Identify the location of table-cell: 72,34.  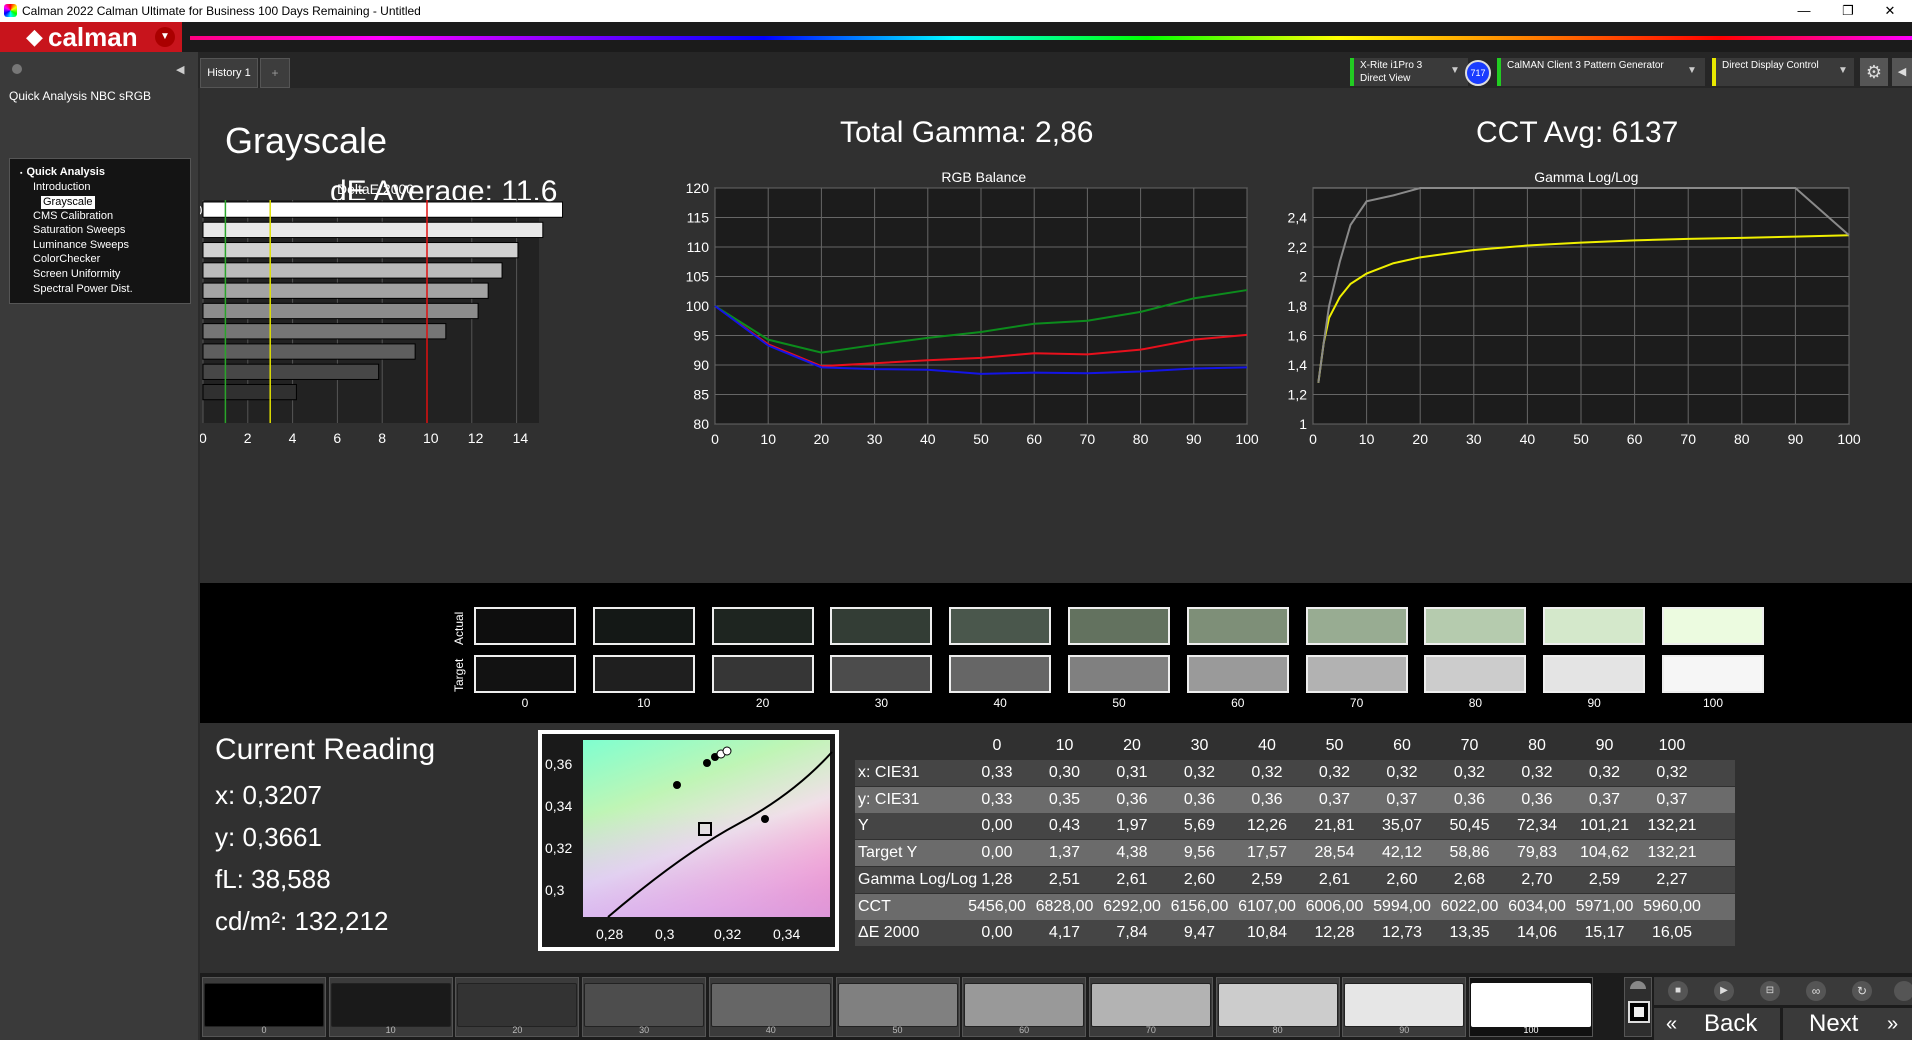
(1537, 826).